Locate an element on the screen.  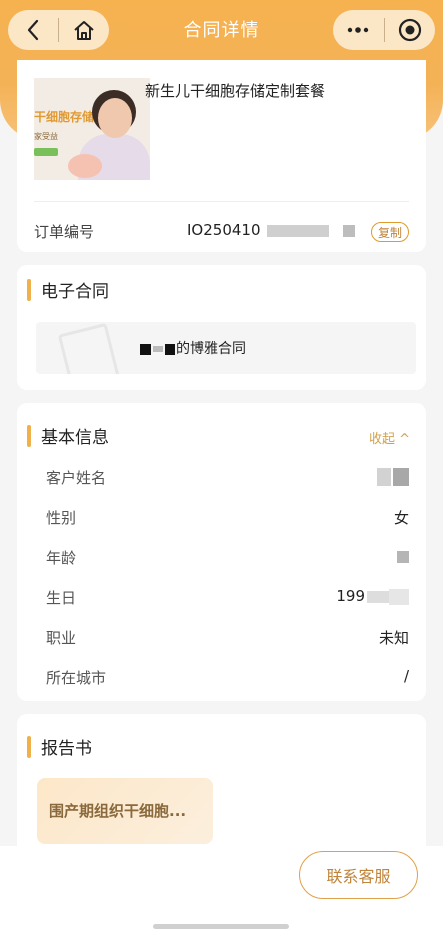
basic-info-section-header: 基本信息 is located at coordinates (68, 435).